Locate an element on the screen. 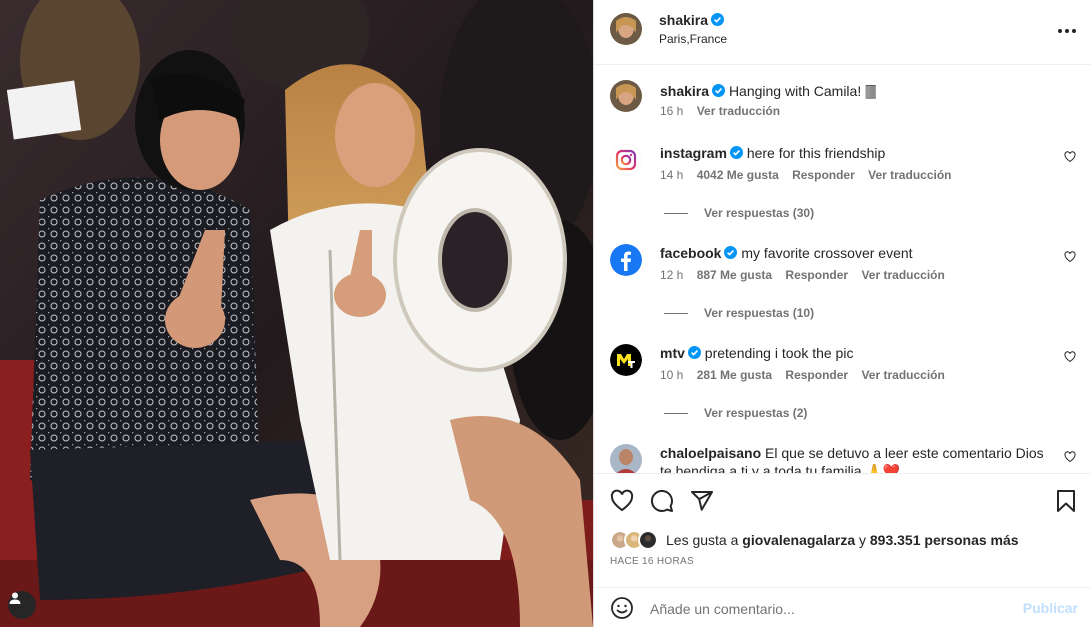 The image size is (1091, 627). likes-count-link: 893.351 personas más is located at coordinates (944, 540).